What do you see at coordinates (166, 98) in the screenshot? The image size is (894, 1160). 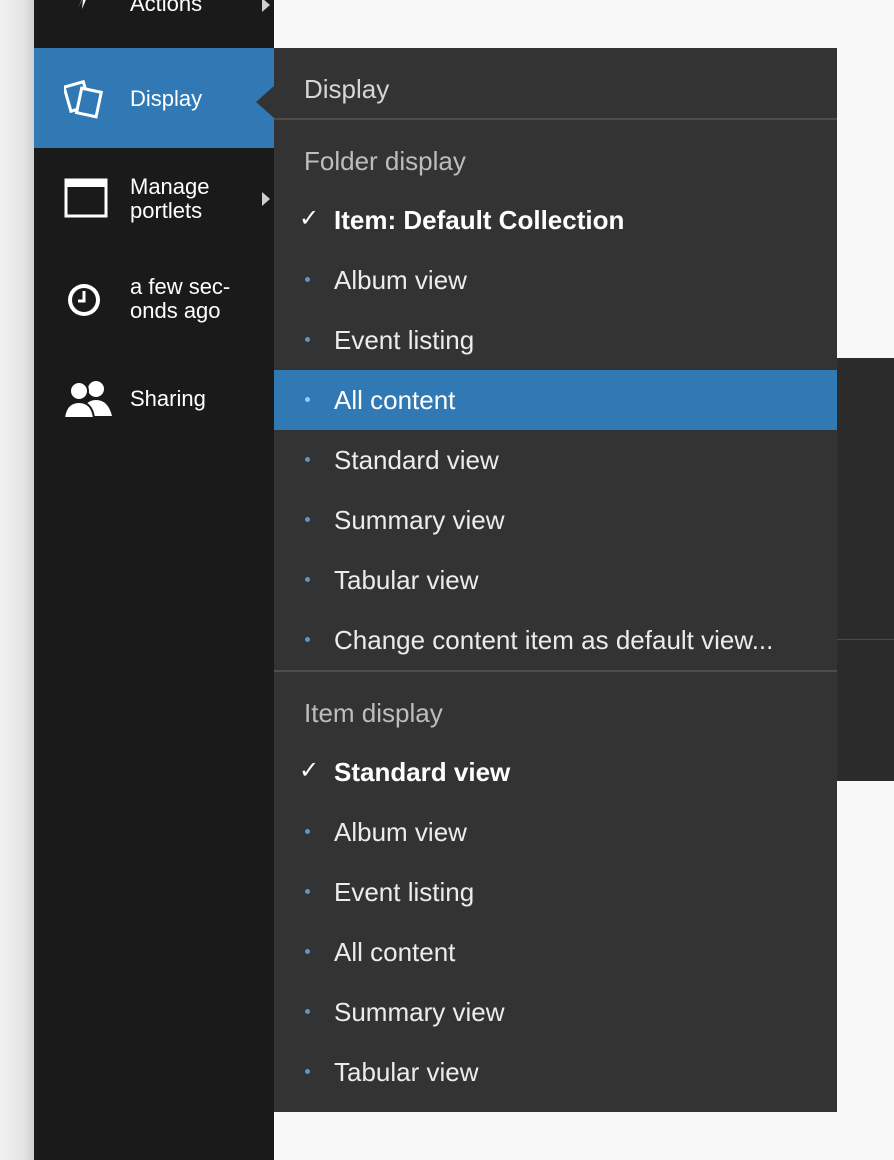 I see `sidebar-item-label: Display` at bounding box center [166, 98].